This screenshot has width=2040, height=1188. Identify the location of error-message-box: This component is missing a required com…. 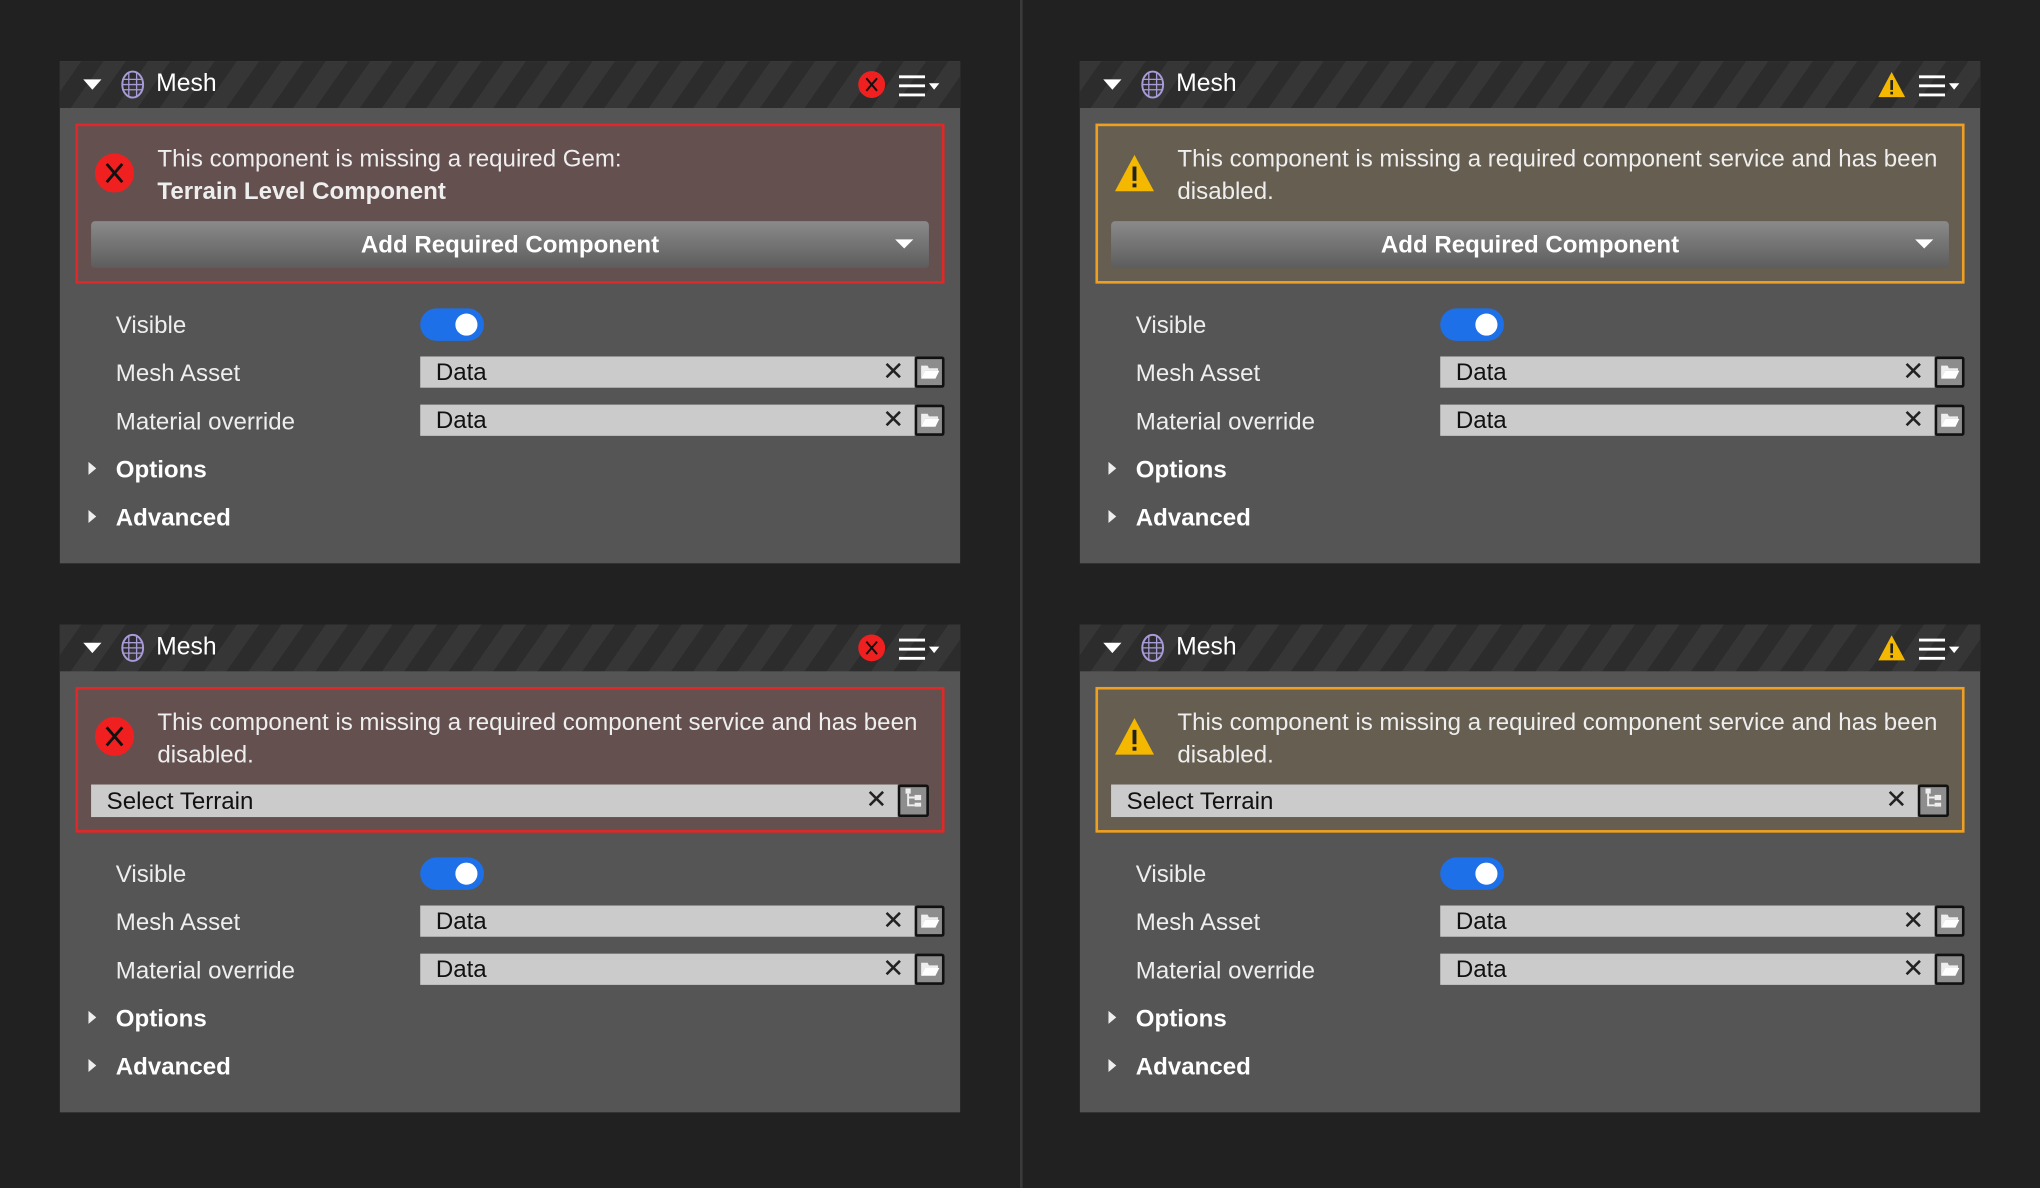
(510, 759).